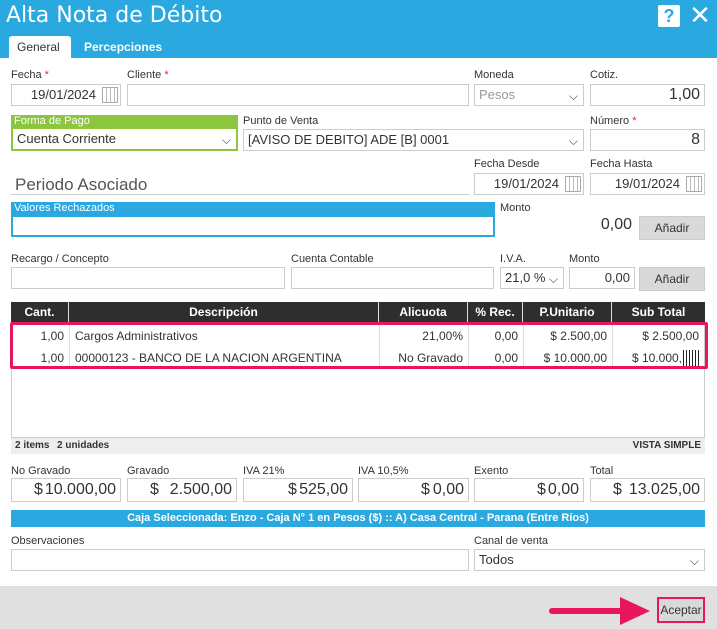 This screenshot has width=717, height=629. I want to click on moneda-value: Pesos, so click(497, 94).